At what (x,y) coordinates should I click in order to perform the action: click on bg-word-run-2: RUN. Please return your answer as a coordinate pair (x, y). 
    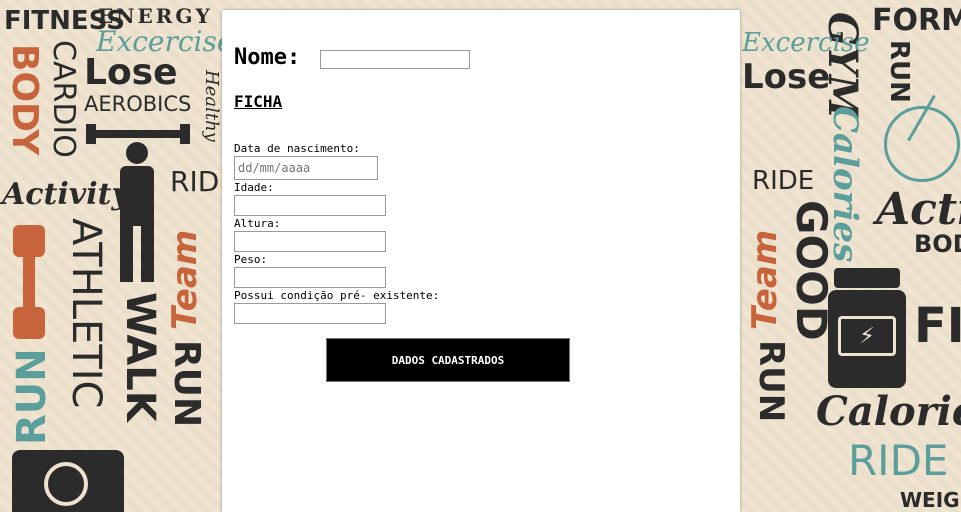
    Looking at the image, I should click on (186, 384).